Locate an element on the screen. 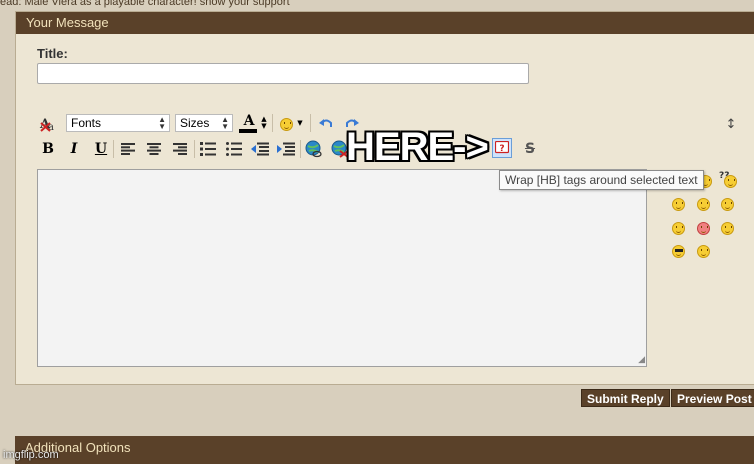  hb-tag-button: ? is located at coordinates (502, 148).